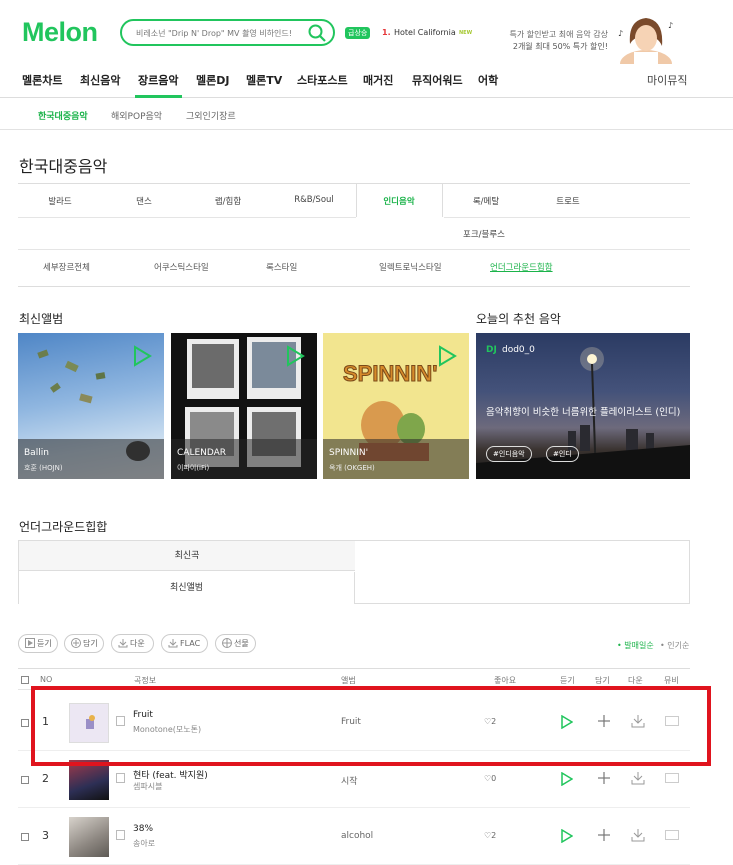 This screenshot has height=865, width=733. What do you see at coordinates (25, 680) in the screenshot?
I see `select-all-checkbox` at bounding box center [25, 680].